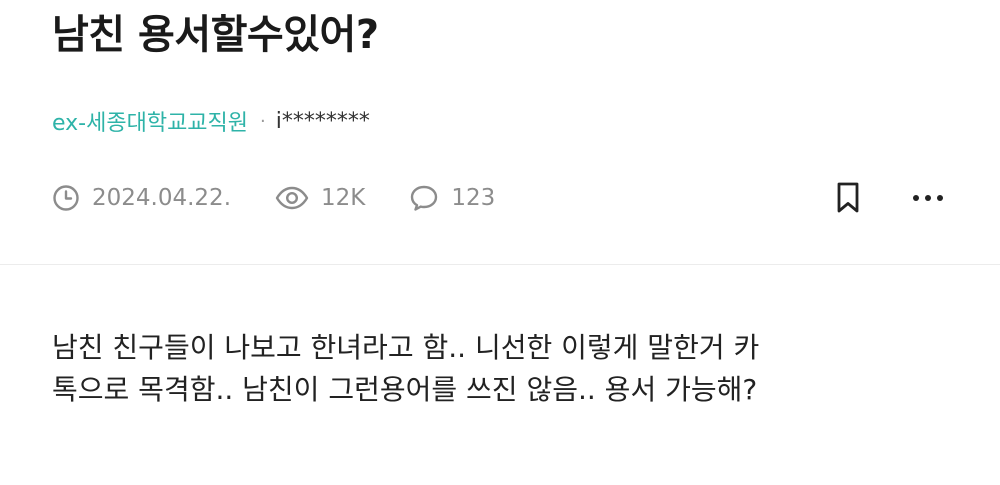 The width and height of the screenshot is (1000, 485). I want to click on bookmark-icon, so click(848, 197).